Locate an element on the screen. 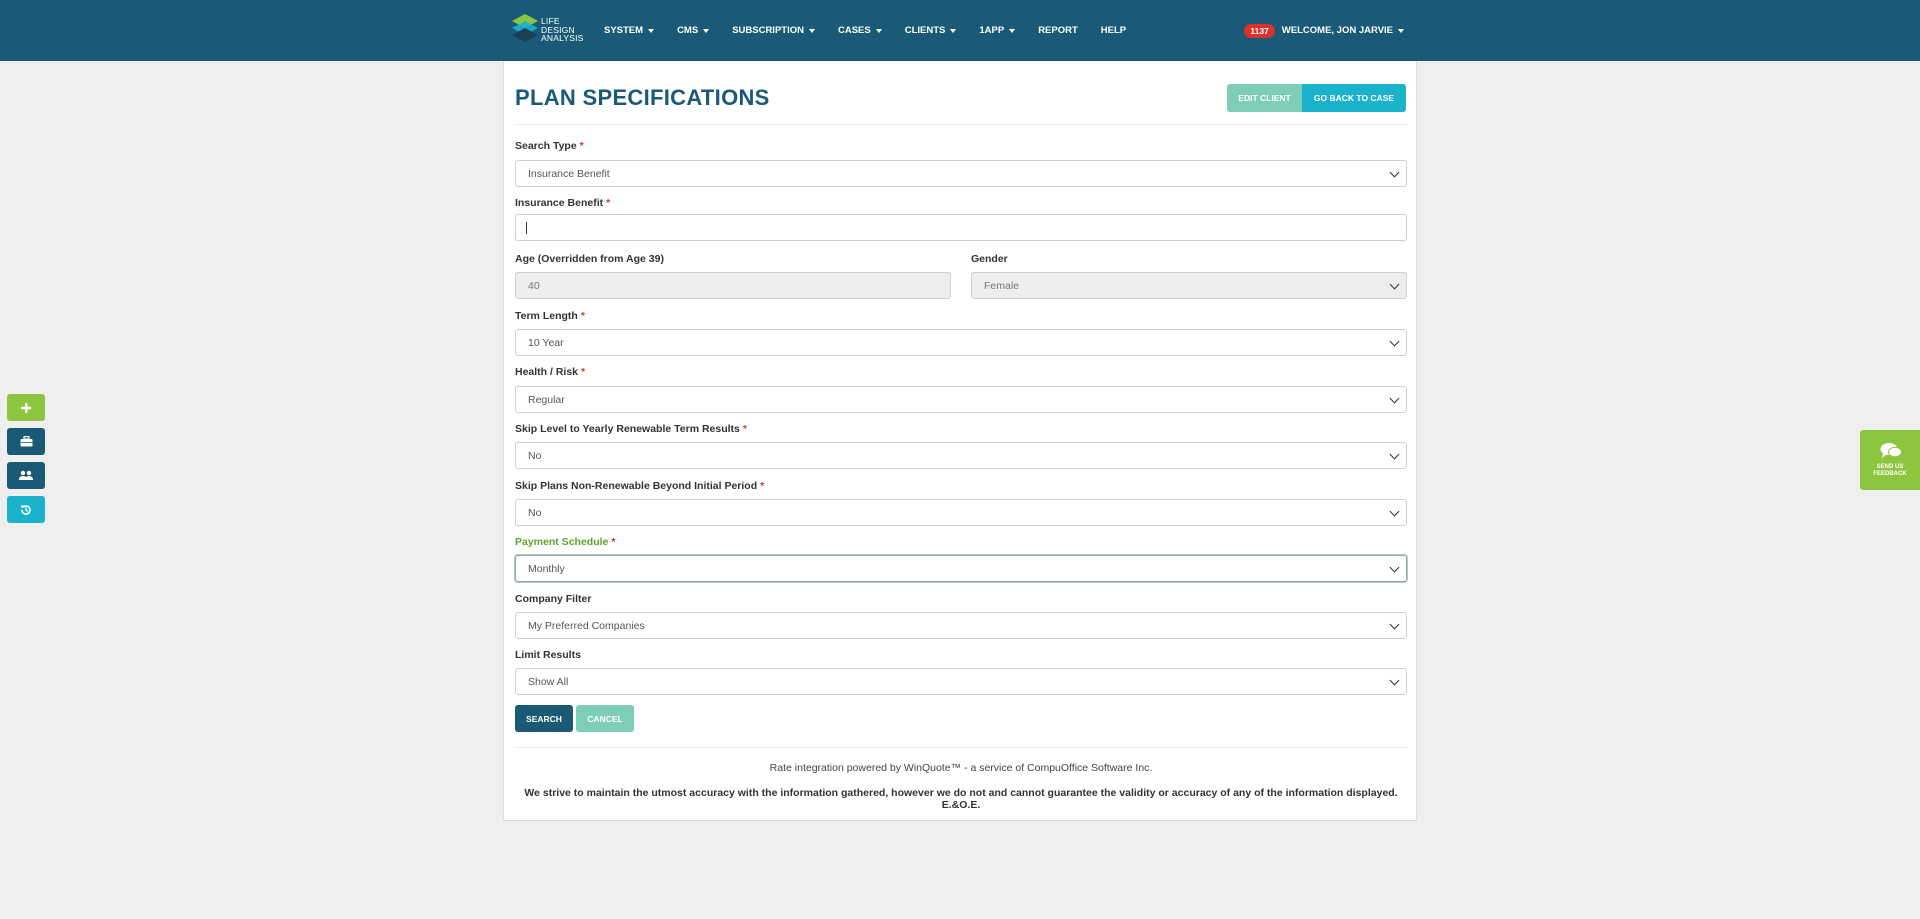  go-back-to-case-button: GO BACK TO CASE is located at coordinates (1354, 98).